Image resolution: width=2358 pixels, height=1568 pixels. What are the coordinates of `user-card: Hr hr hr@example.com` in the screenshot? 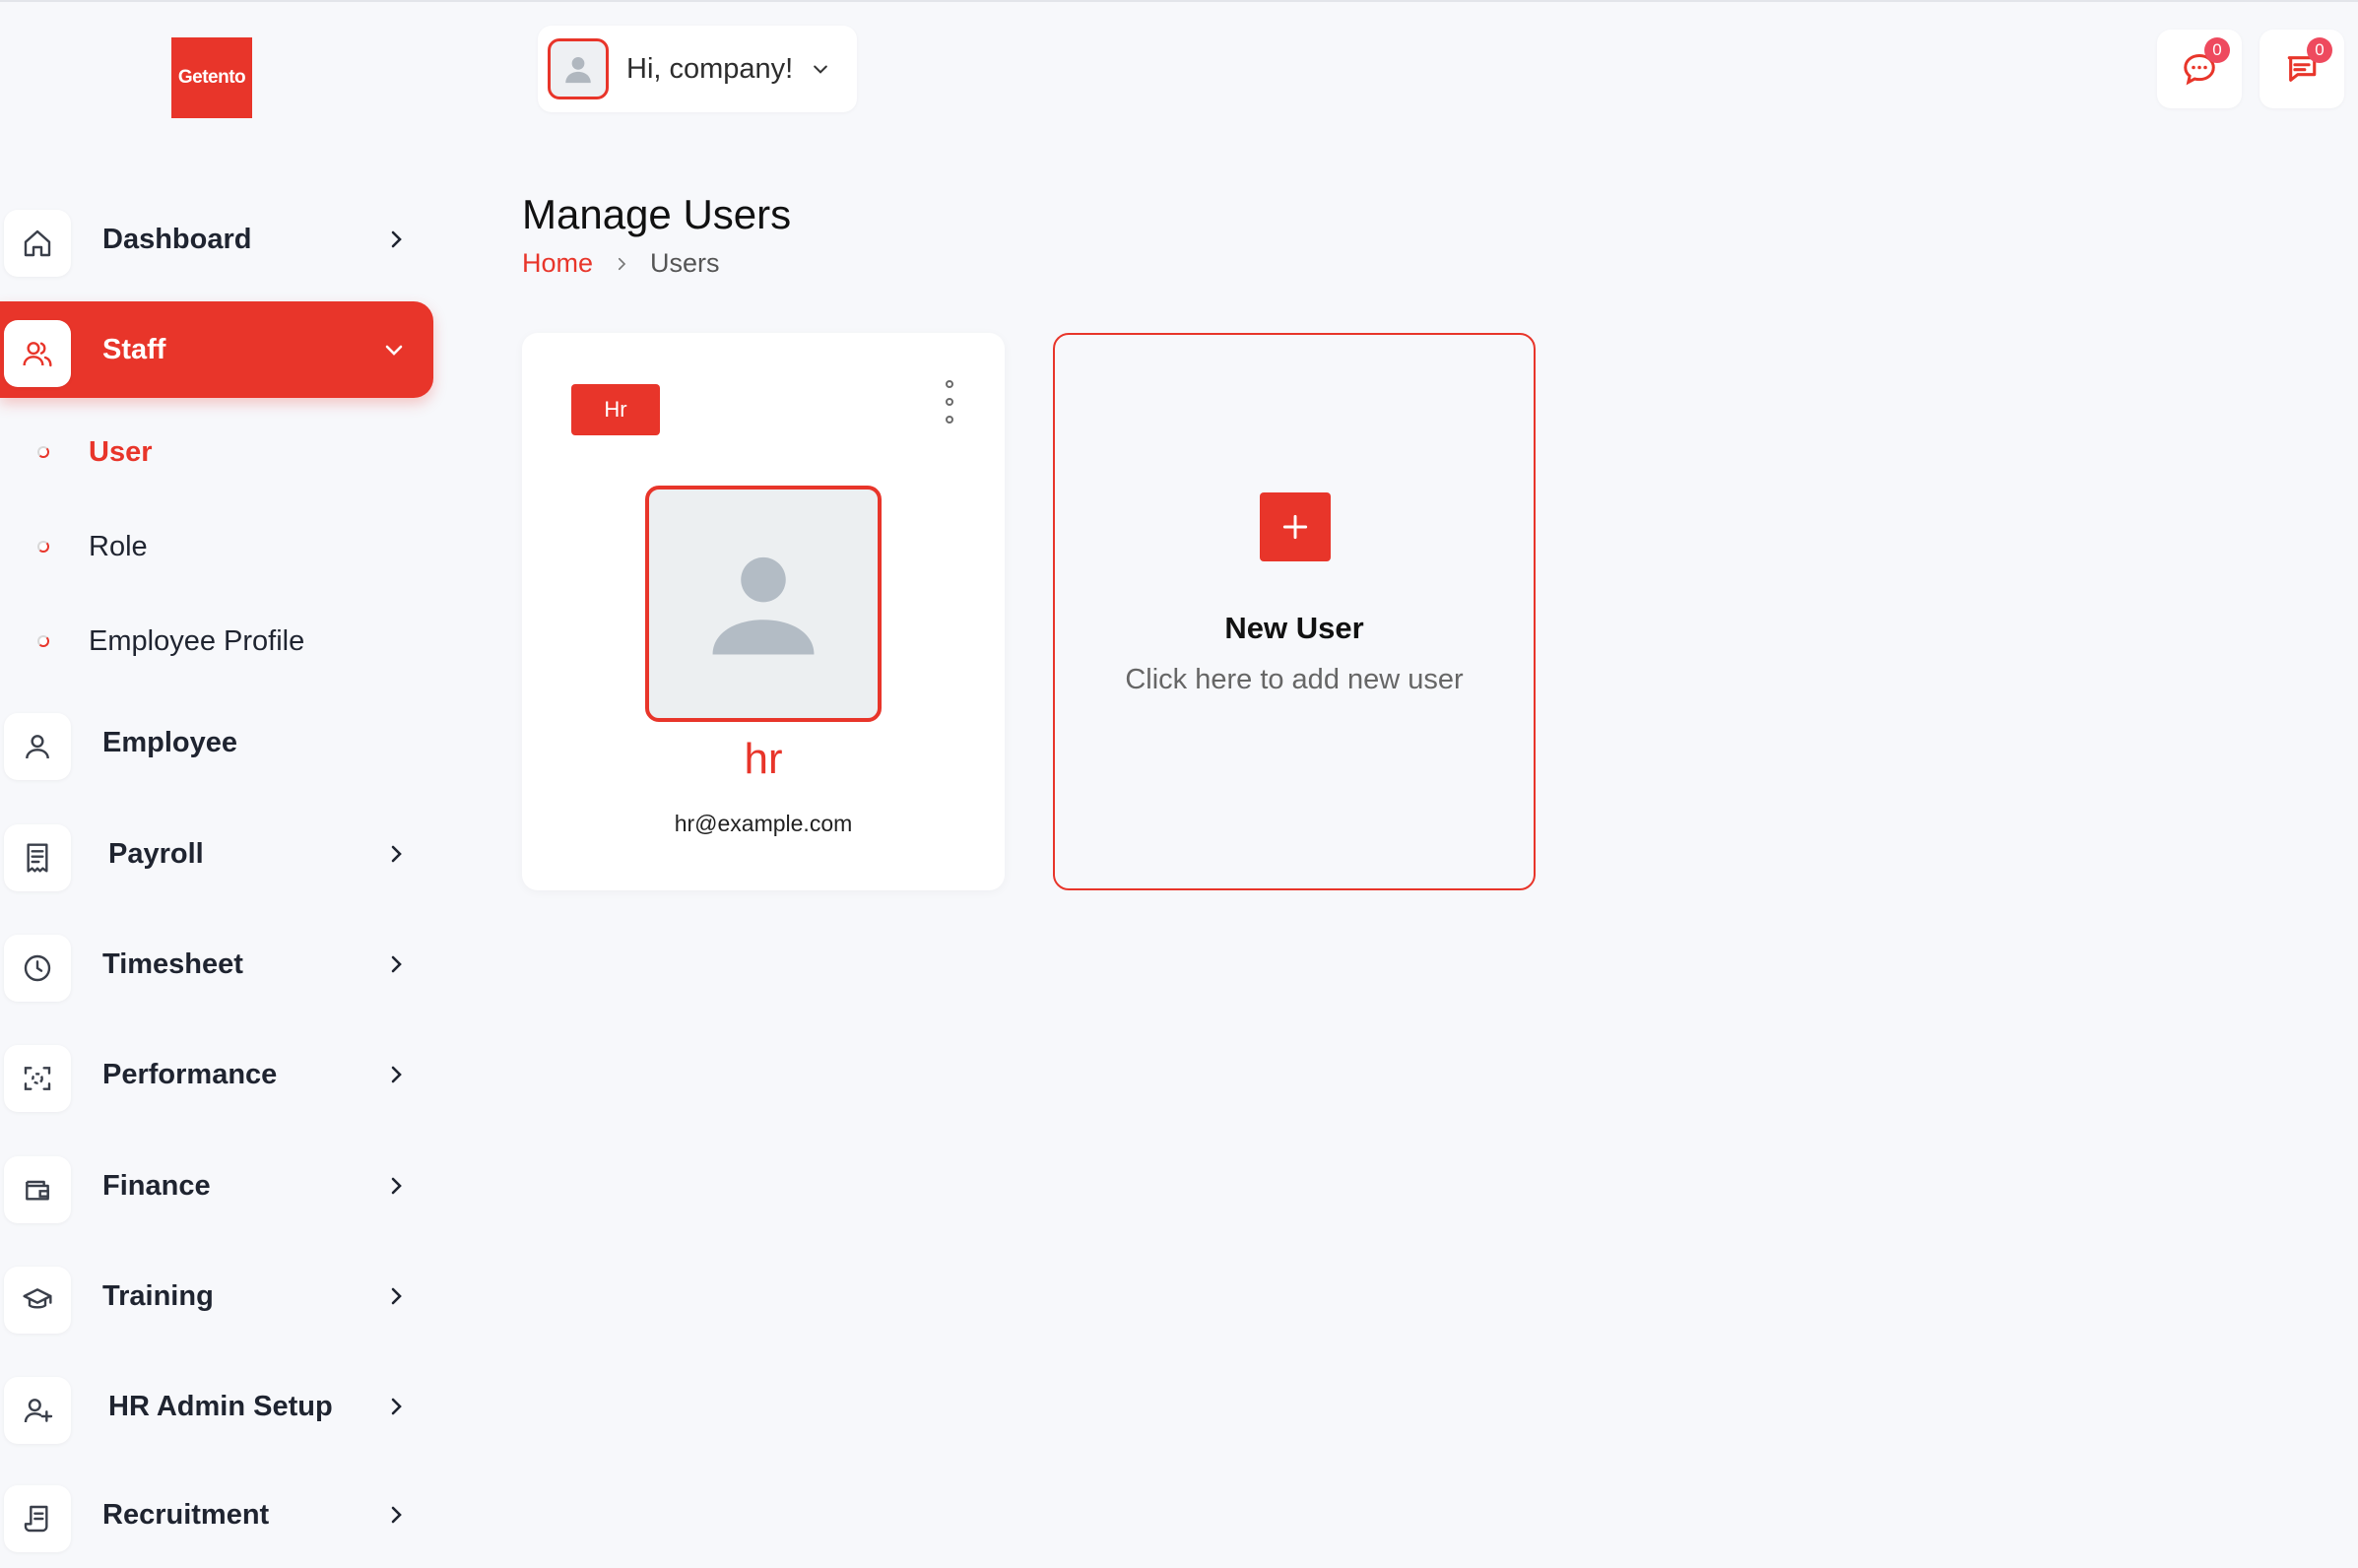 It's located at (763, 612).